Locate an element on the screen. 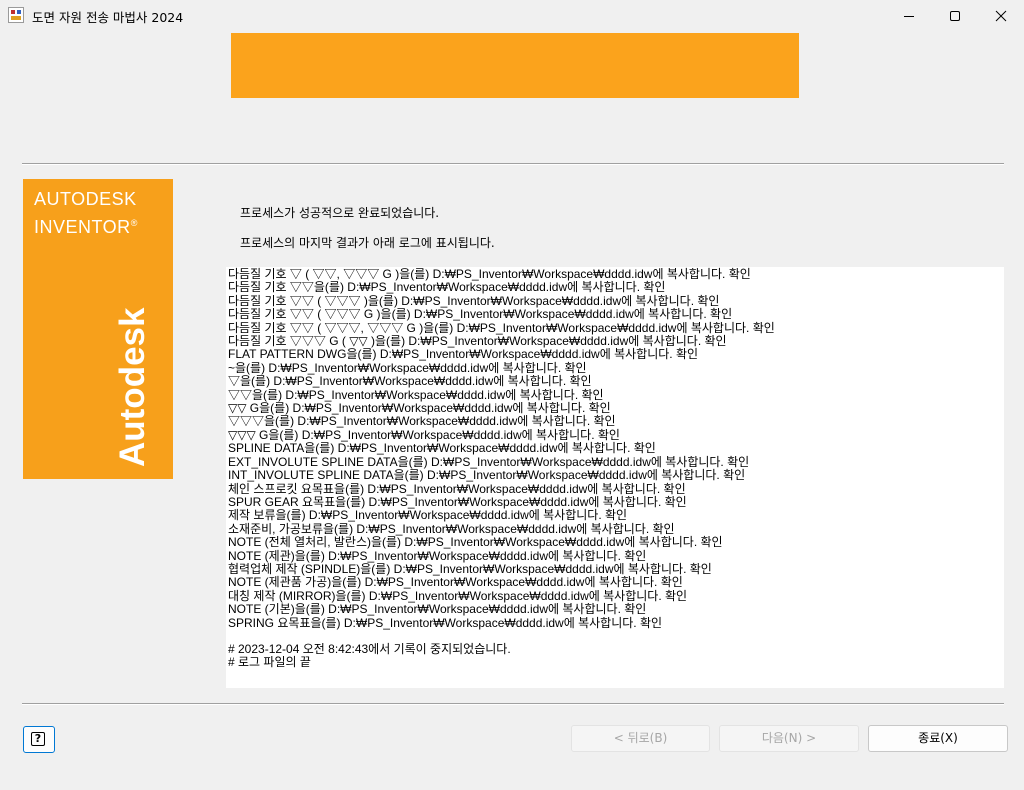 The image size is (1024, 790). help-icon: ? is located at coordinates (38, 739).